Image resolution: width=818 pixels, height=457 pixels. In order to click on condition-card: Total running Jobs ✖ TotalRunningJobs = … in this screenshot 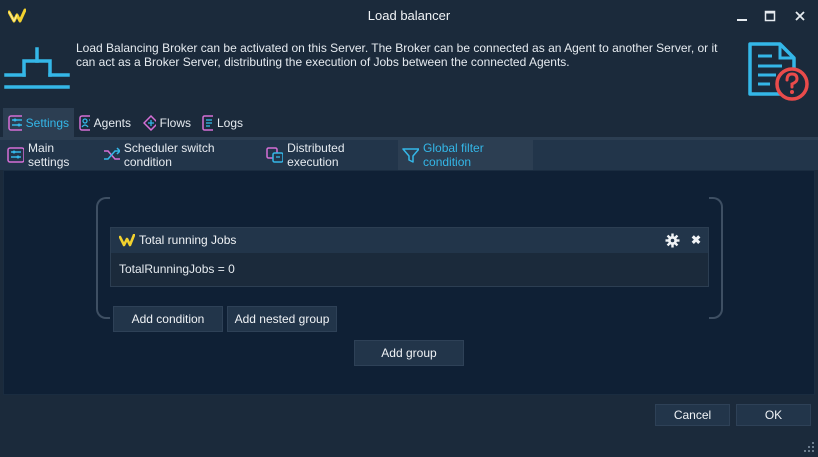, I will do `click(409, 257)`.